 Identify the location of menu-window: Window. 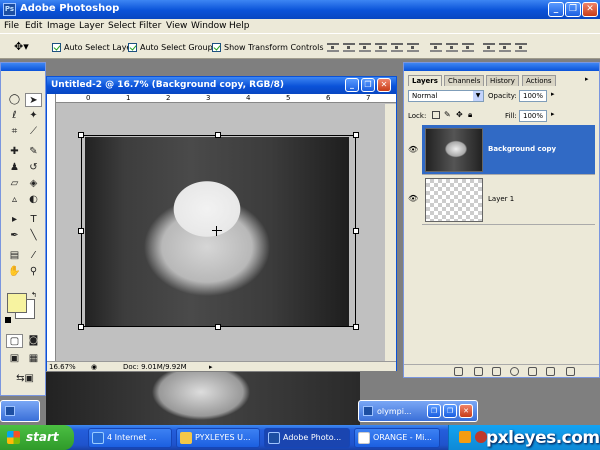
(209, 26).